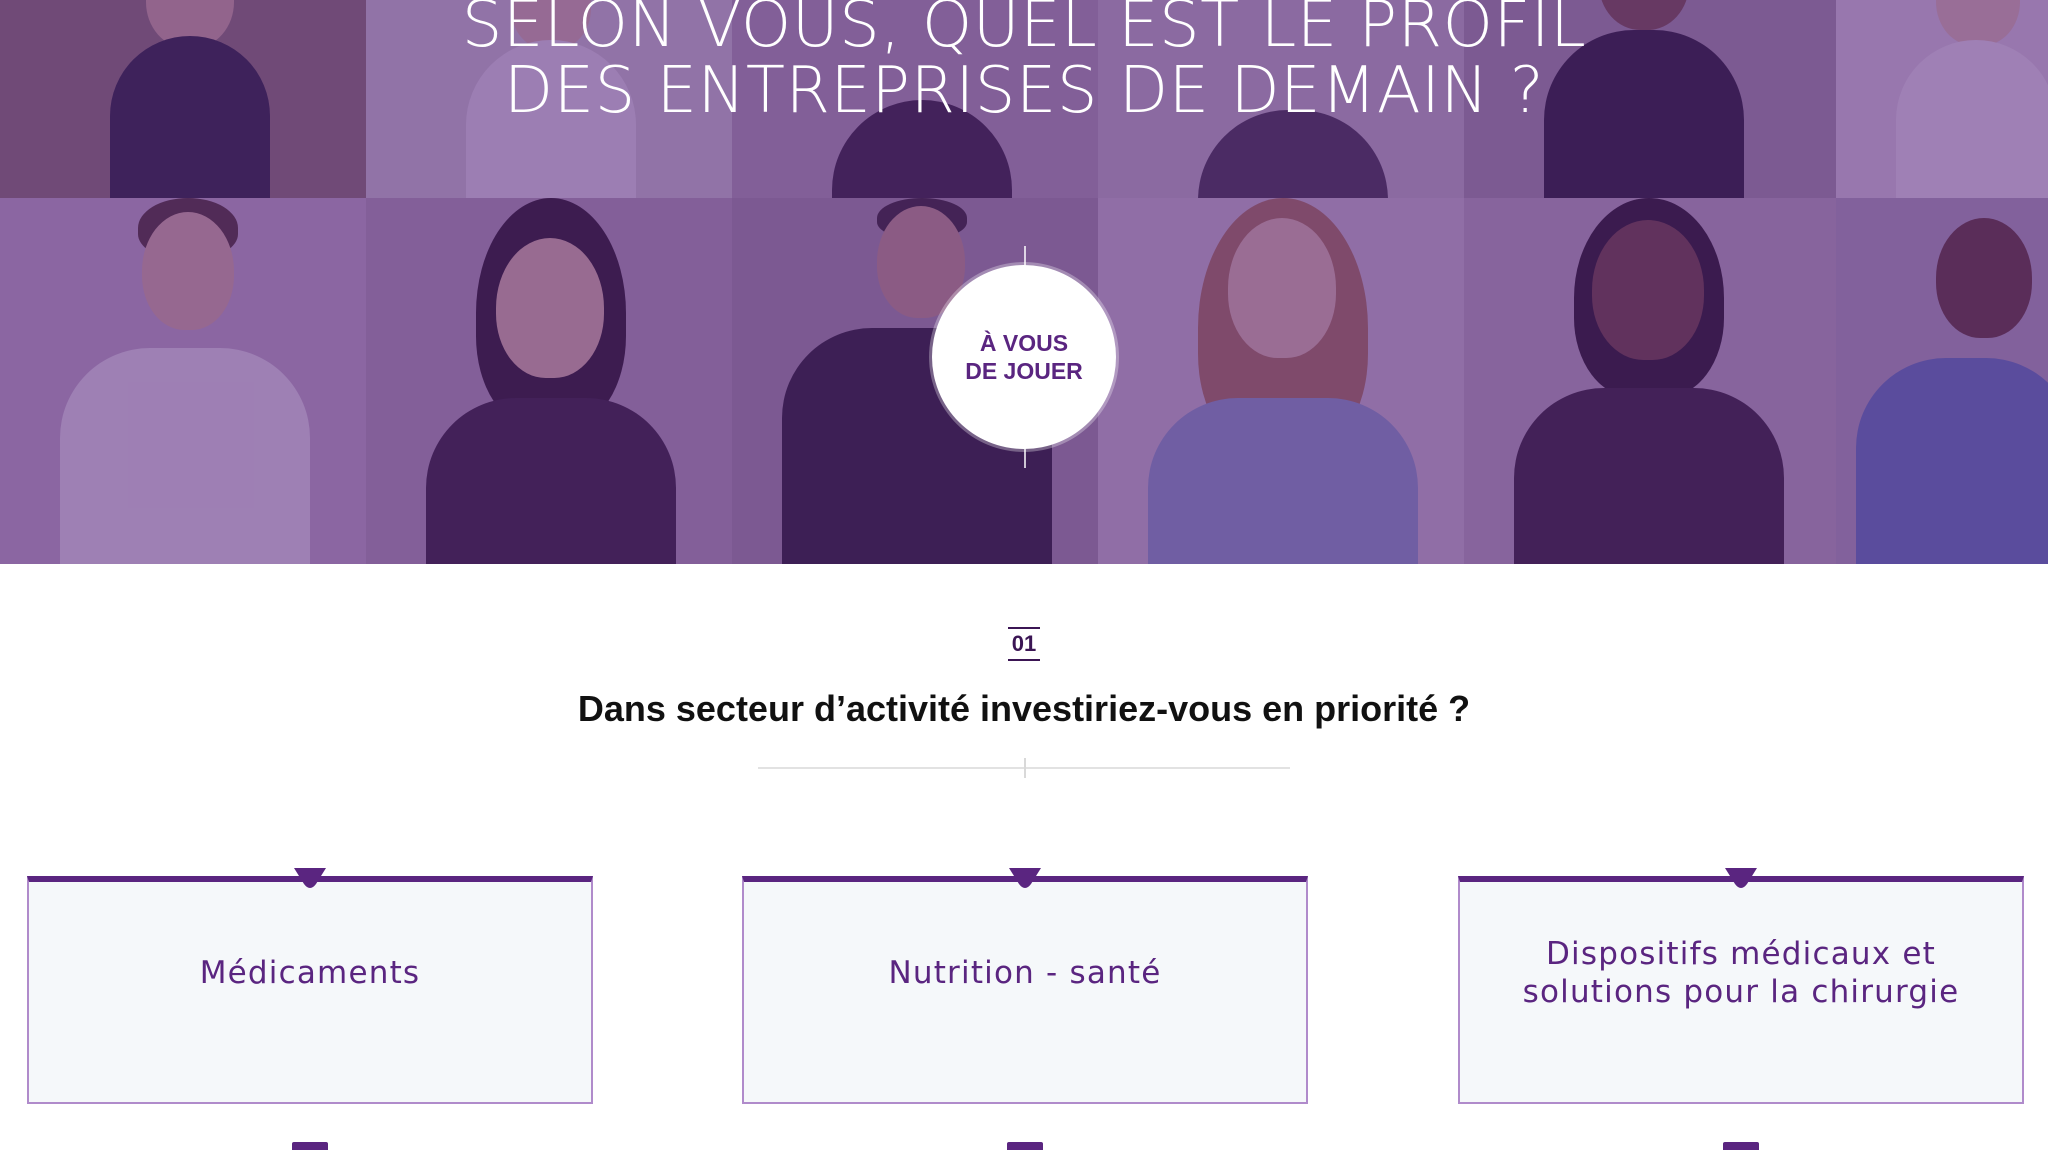 This screenshot has height=1150, width=2048. What do you see at coordinates (1024, 357) in the screenshot?
I see `play-button: À VOUS DE JOUER` at bounding box center [1024, 357].